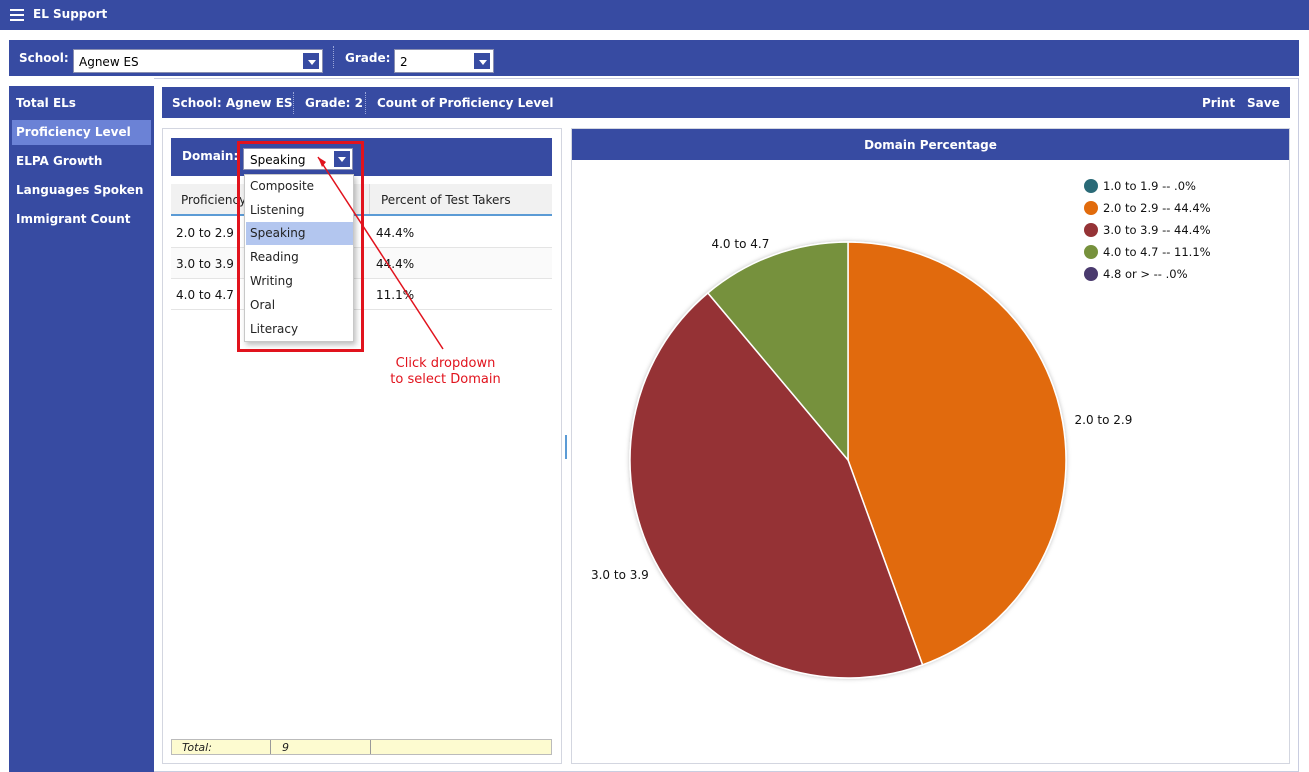 The height and width of the screenshot is (772, 1309). Describe the element at coordinates (81, 219) in the screenshot. I see `sidebar-item-immigrant-count: Immigrant Count` at that location.